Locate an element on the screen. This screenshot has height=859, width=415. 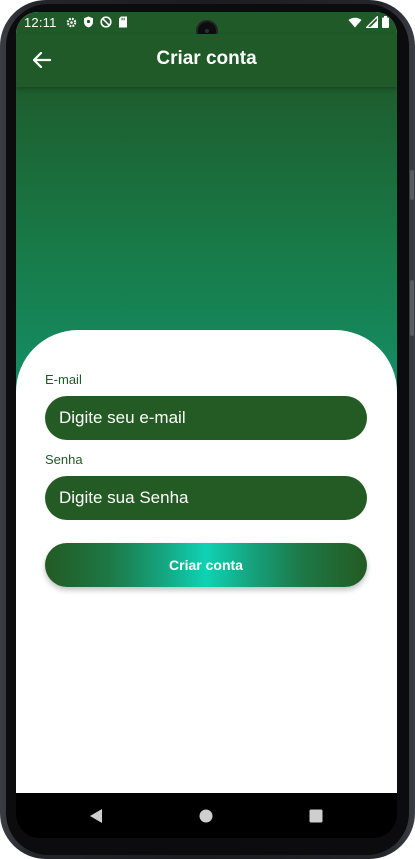
status-time: 12:11 is located at coordinates (40, 22).